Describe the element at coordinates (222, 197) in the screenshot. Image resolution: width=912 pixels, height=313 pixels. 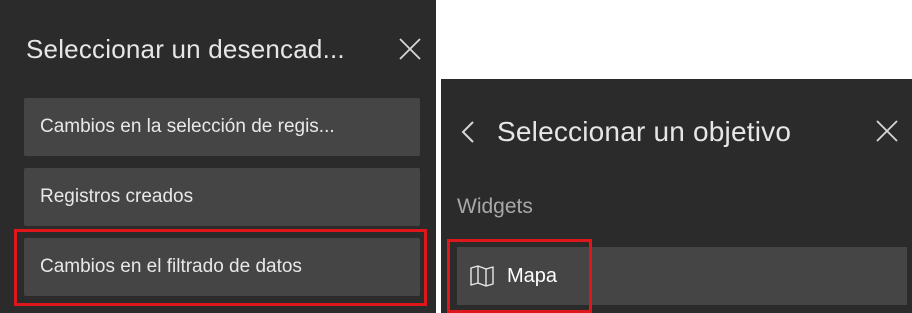
I see `trigger-option-records-created: Registros creados` at that location.